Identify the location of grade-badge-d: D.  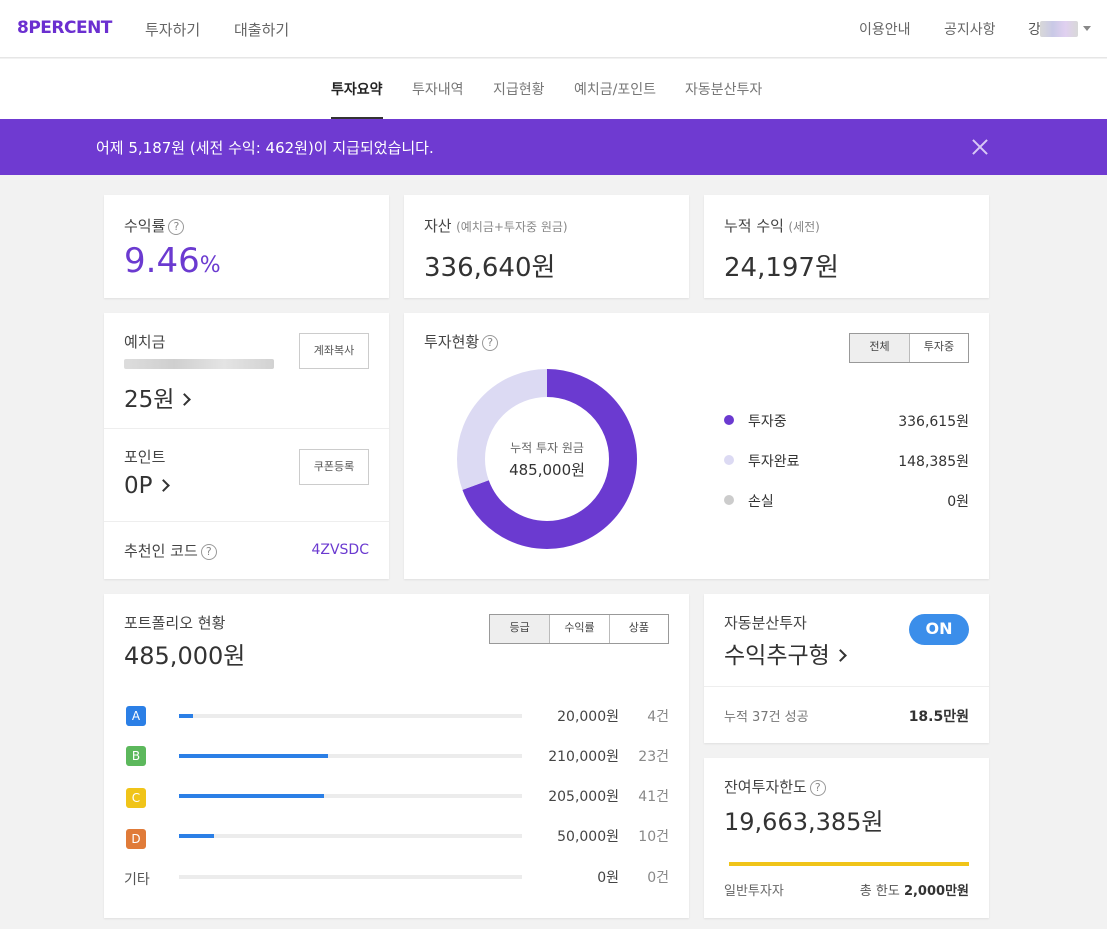
(136, 839).